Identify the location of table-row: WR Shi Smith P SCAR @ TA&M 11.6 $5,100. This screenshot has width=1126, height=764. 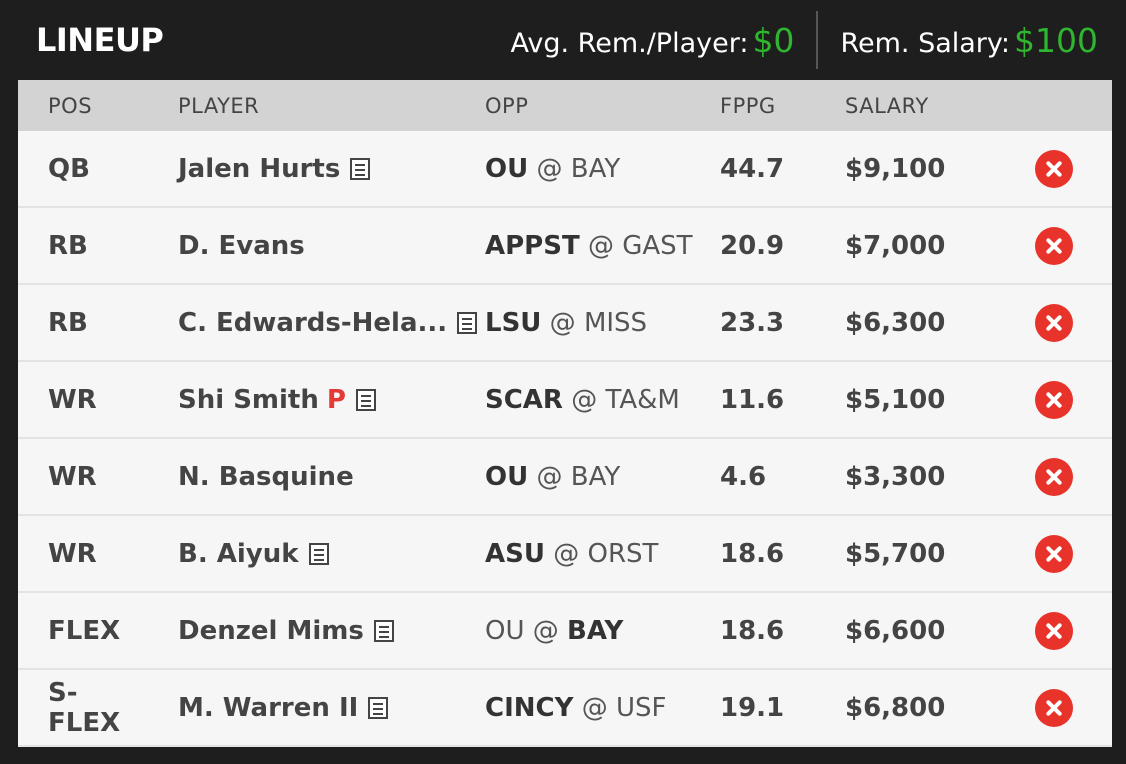
(565, 400).